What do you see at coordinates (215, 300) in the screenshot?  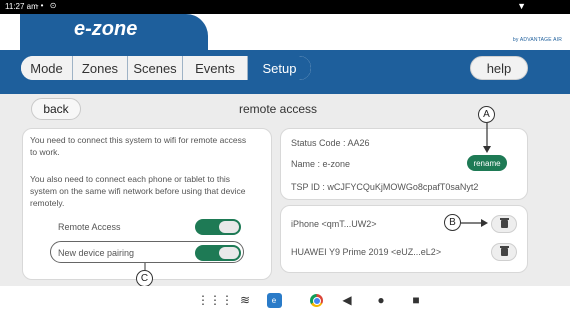 I see `apps-grid-icon: ⋮⋮⋮` at bounding box center [215, 300].